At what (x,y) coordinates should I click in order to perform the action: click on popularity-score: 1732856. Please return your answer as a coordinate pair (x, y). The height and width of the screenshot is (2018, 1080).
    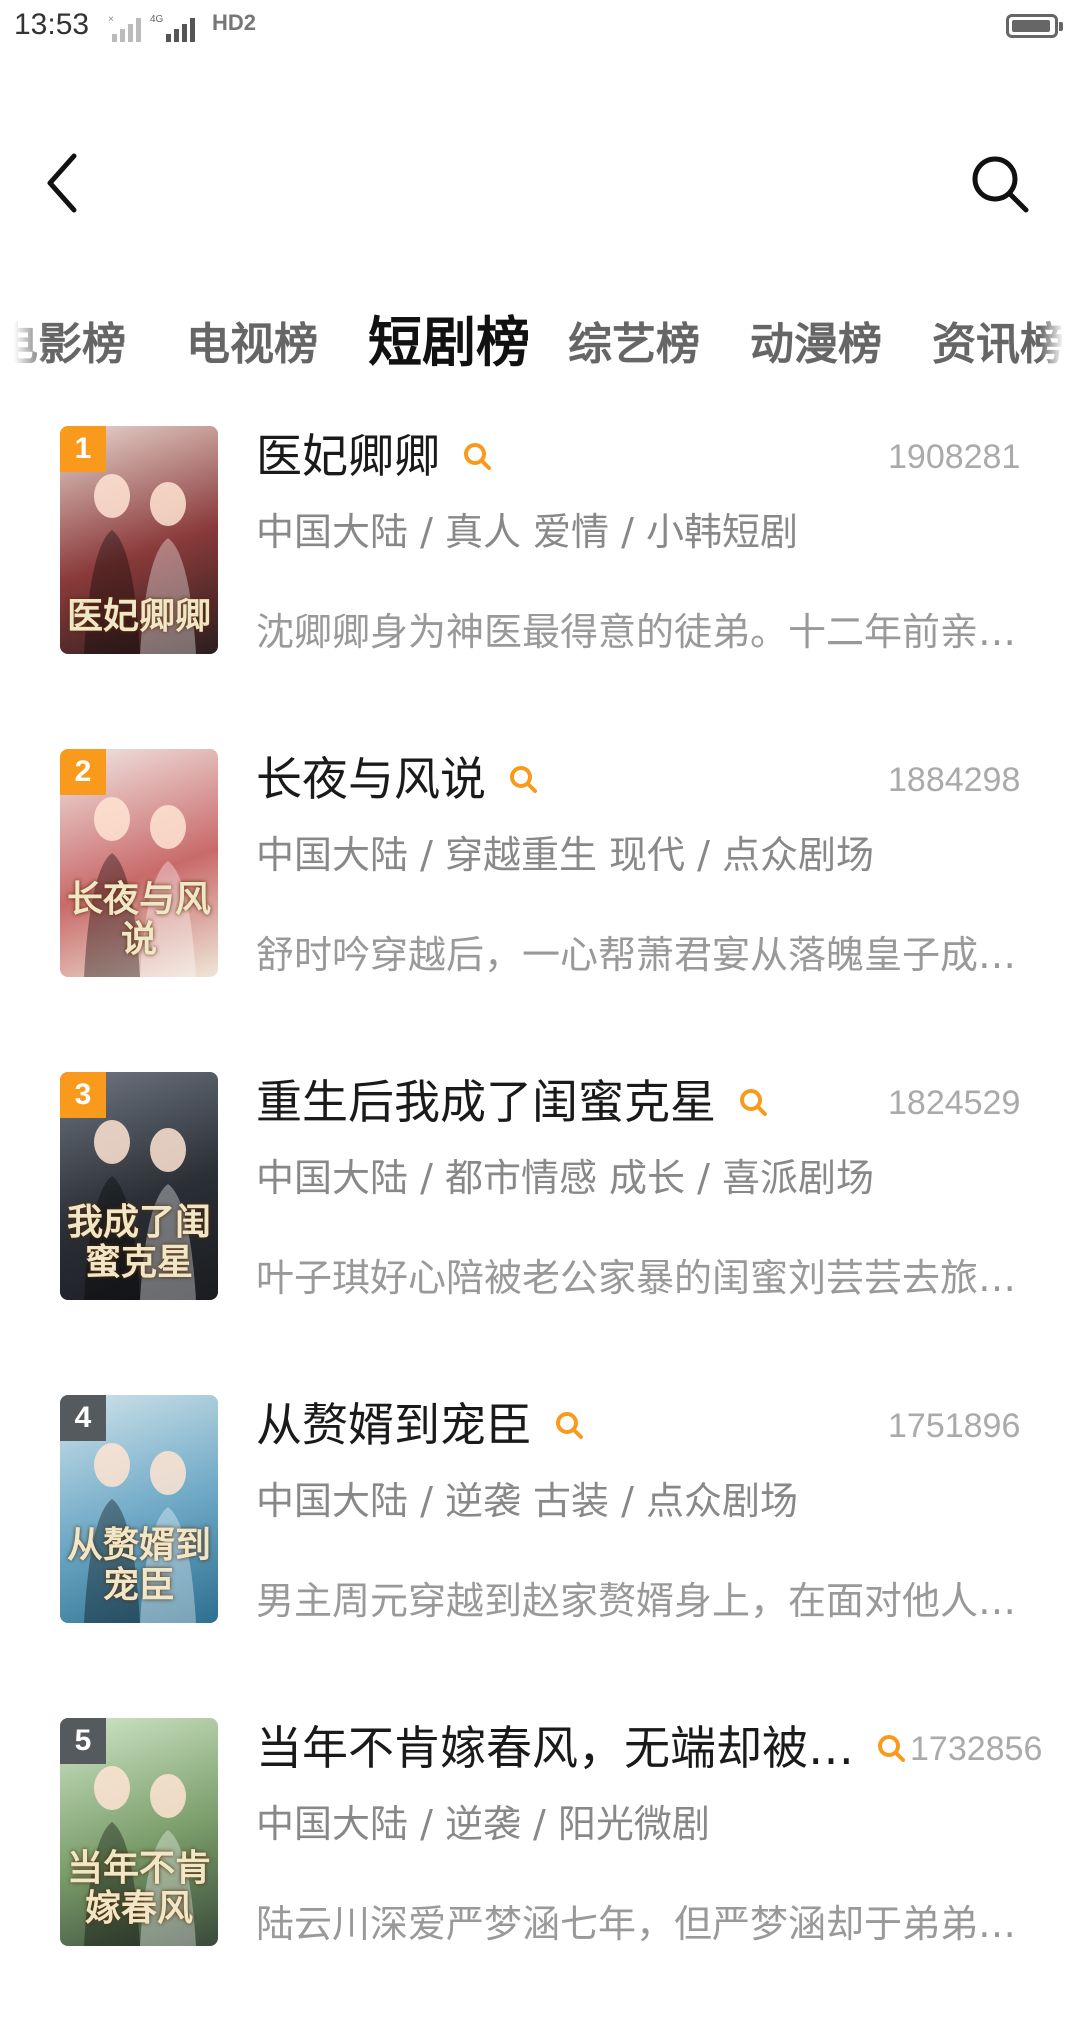
    Looking at the image, I should click on (976, 1749).